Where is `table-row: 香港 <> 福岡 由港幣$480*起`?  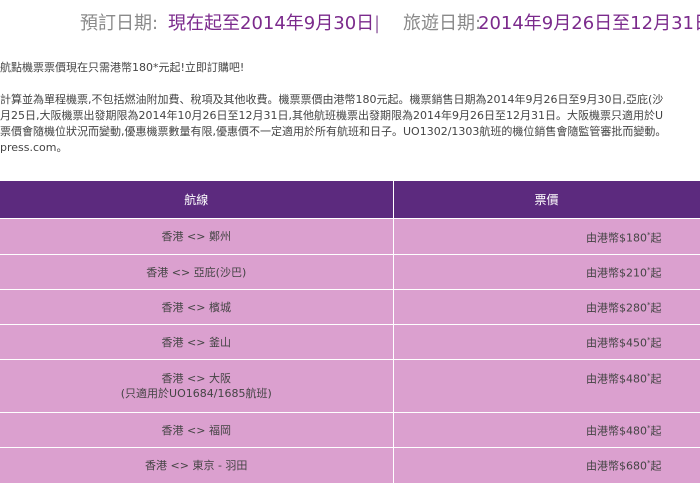 table-row: 香港 <> 福岡 由港幣$480*起 is located at coordinates (350, 430).